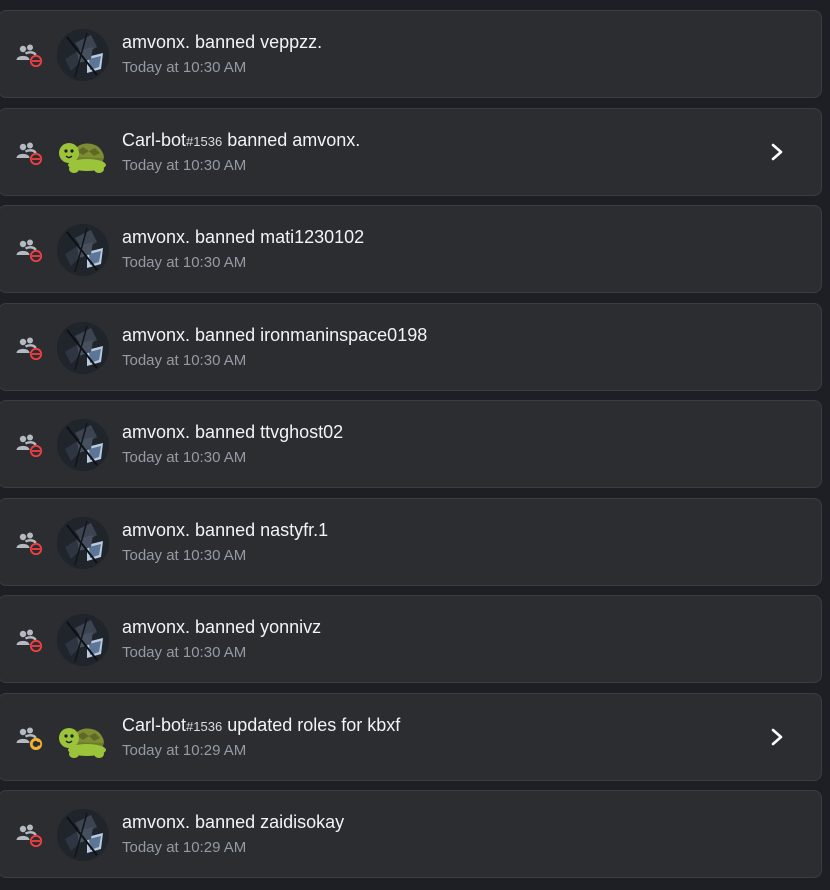 The height and width of the screenshot is (890, 830). I want to click on entry-summary: amvonx. banned ttvghost02, so click(232, 432).